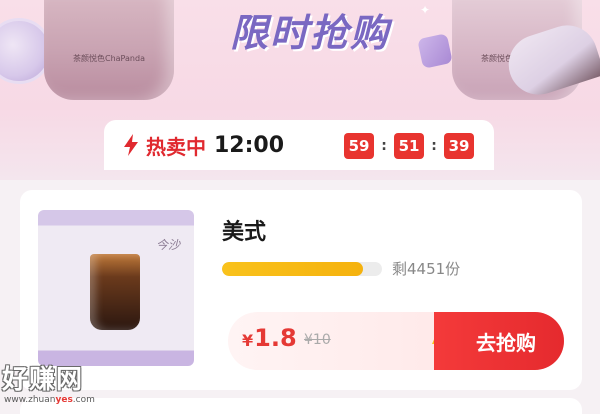  Describe the element at coordinates (249, 145) in the screenshot. I see `session-time: 12:00` at that location.